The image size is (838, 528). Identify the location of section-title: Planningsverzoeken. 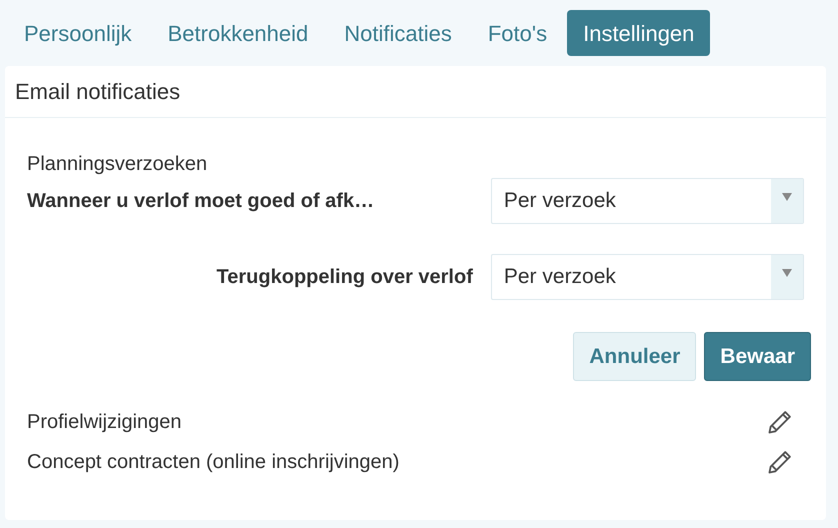
(117, 164).